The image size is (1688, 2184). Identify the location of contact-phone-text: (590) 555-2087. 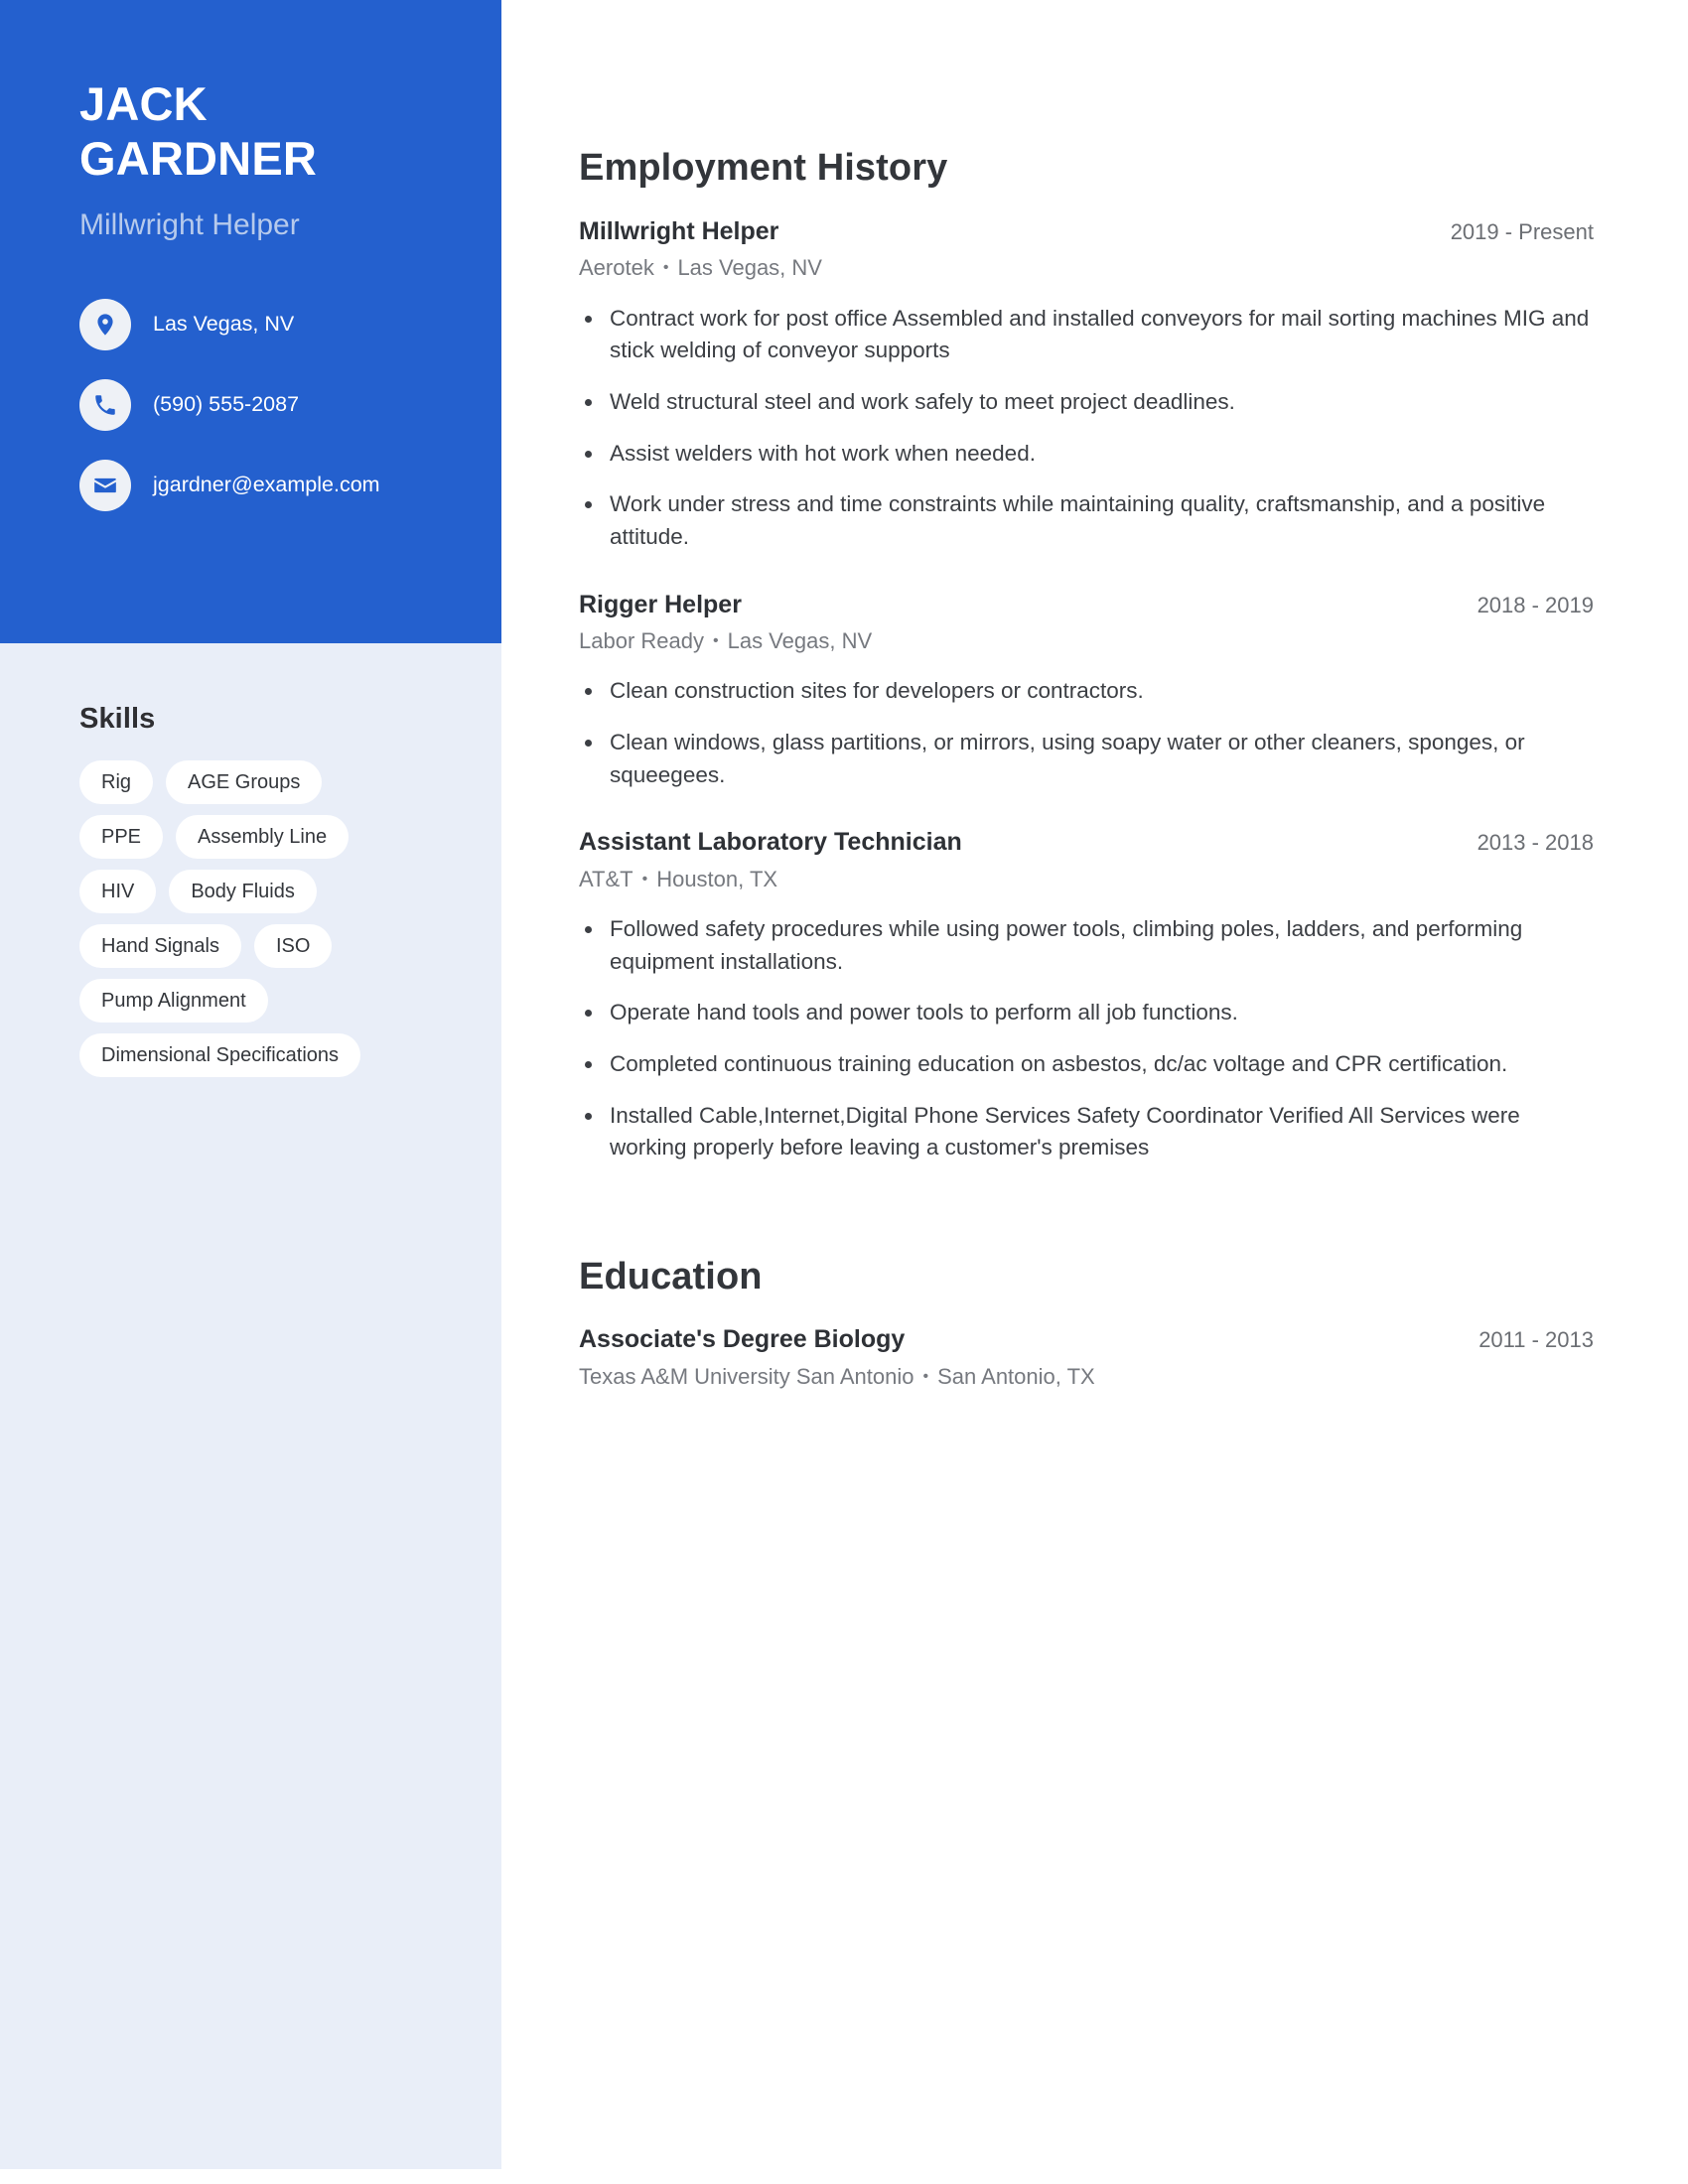
(226, 404).